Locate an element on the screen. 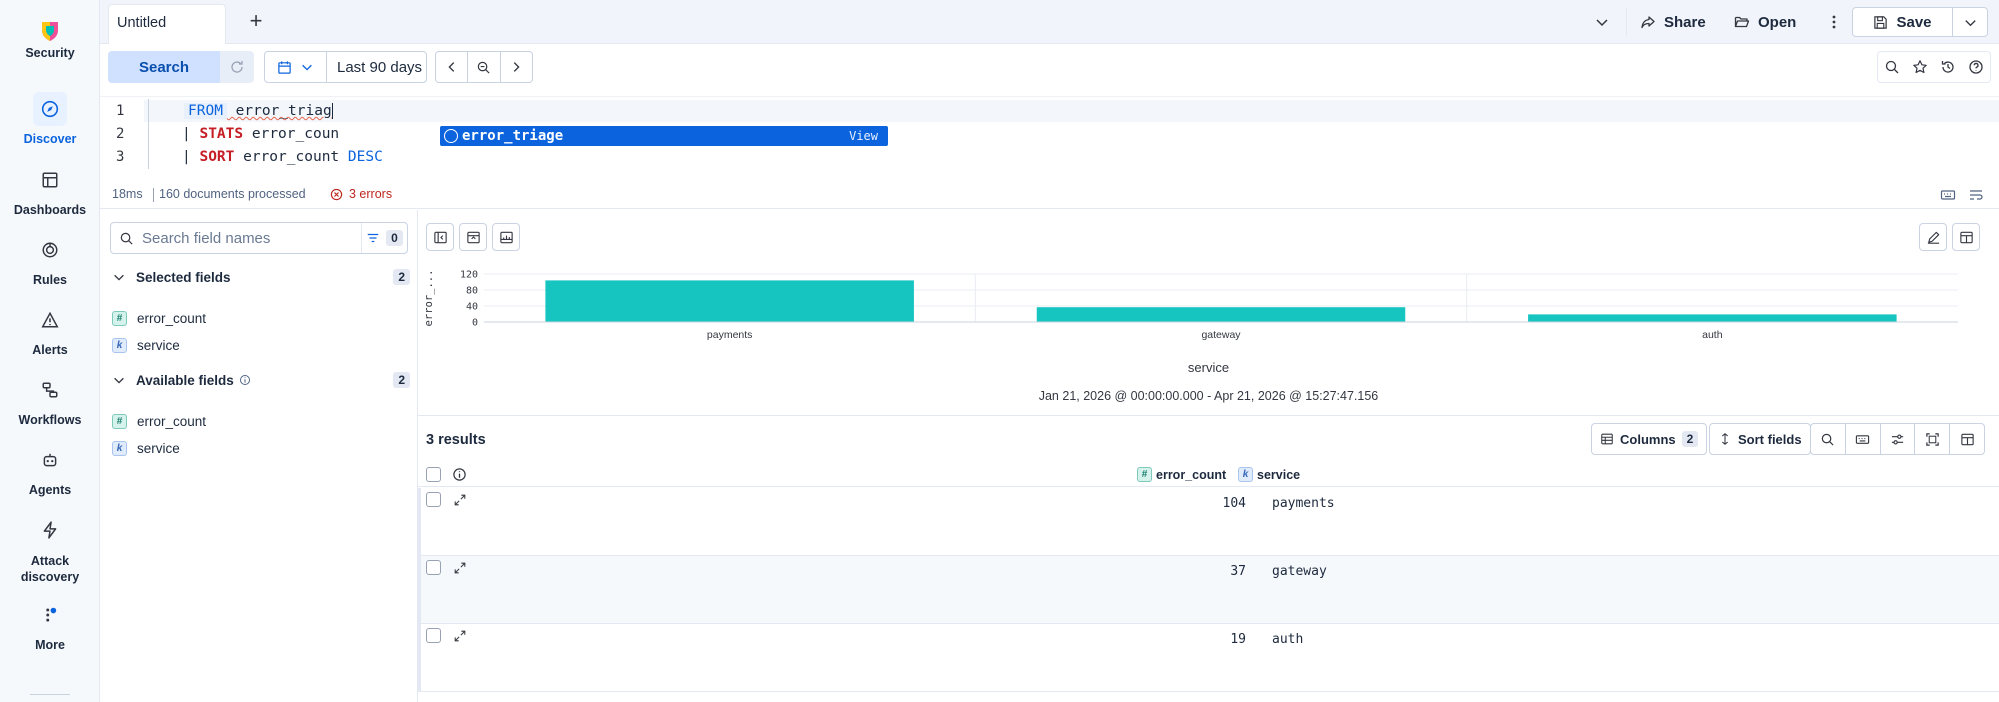  previous-time-button is located at coordinates (452, 67).